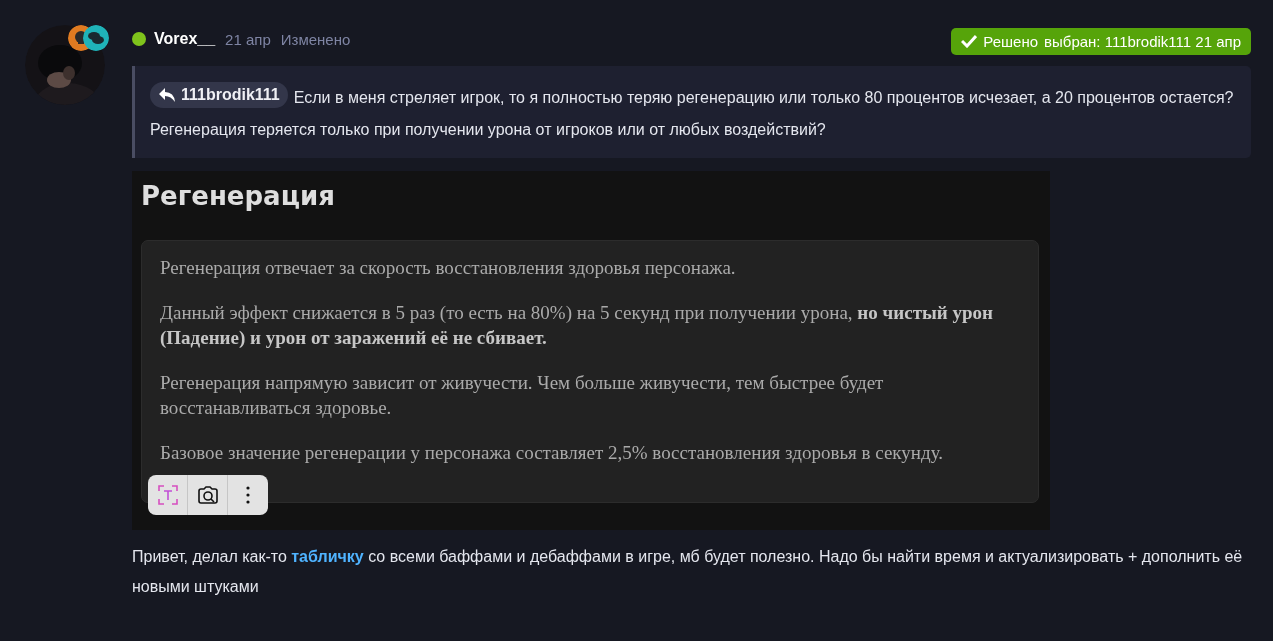 This screenshot has width=1273, height=641. Describe the element at coordinates (167, 495) in the screenshot. I see `text-select-icon` at that location.